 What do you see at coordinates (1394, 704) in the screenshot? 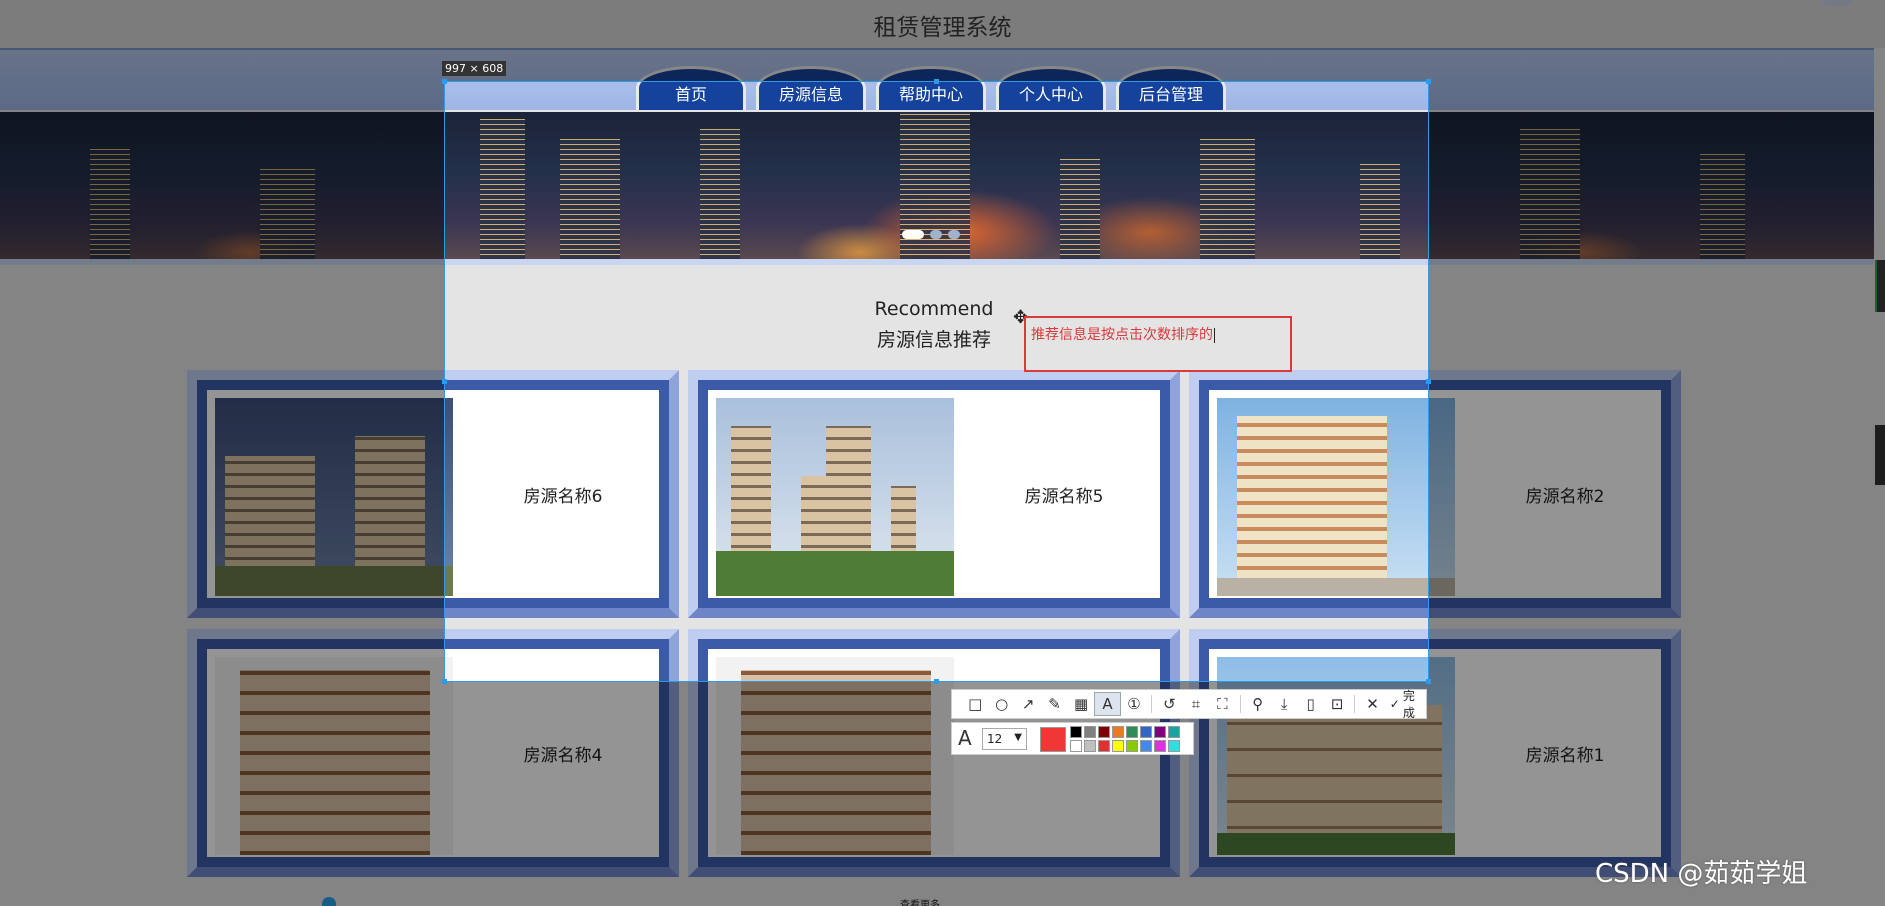
I see `check-icon: ✓` at bounding box center [1394, 704].